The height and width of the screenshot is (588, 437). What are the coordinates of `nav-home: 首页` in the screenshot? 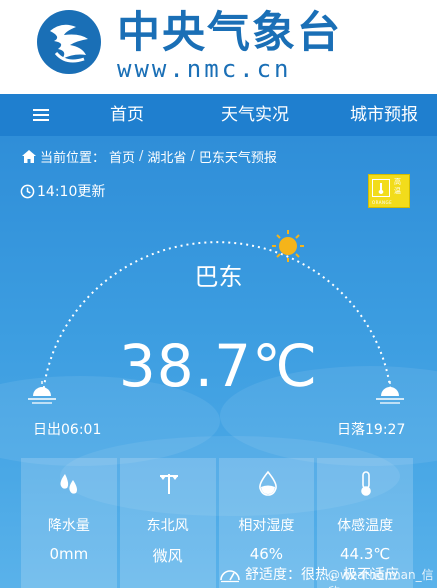 It's located at (127, 115).